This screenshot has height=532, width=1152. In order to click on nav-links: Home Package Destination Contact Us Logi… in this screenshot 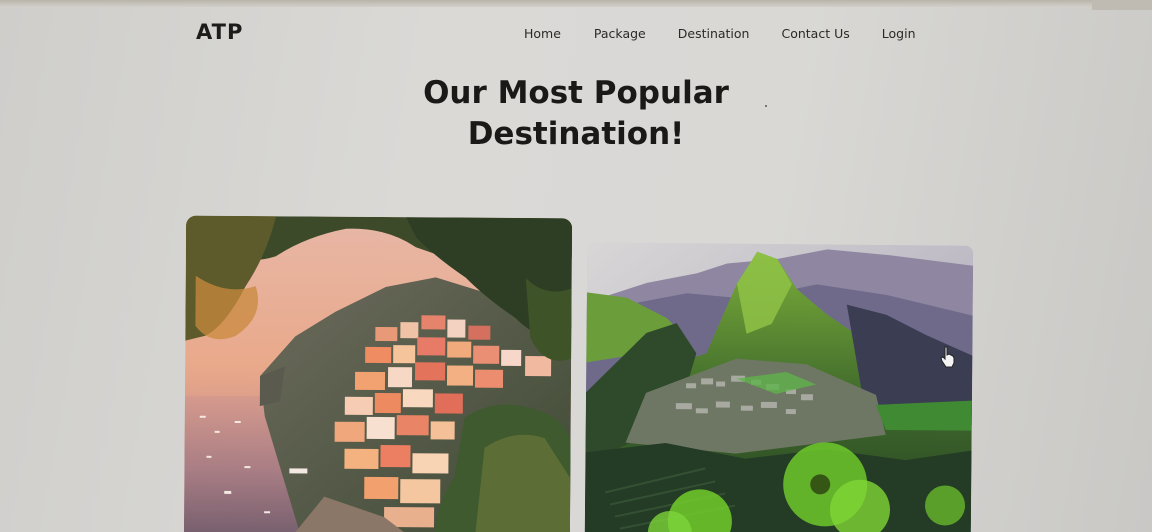, I will do `click(720, 33)`.